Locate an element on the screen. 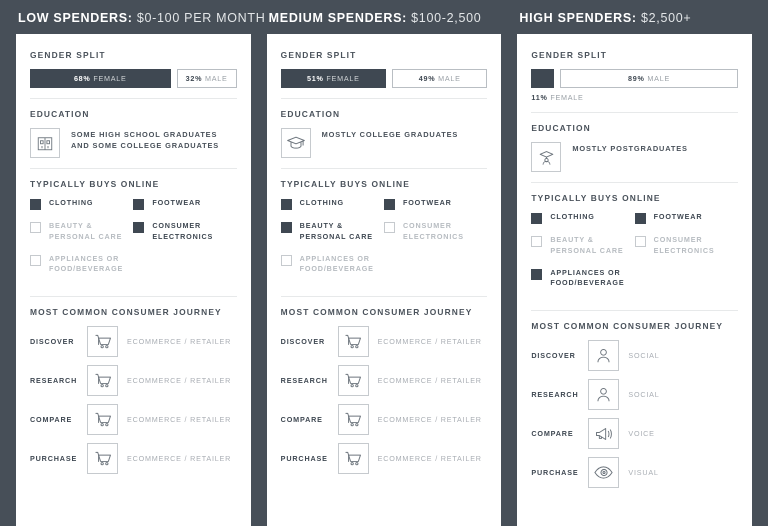  gender-bar: 51% FEMALE 49% MALE is located at coordinates (384, 78).